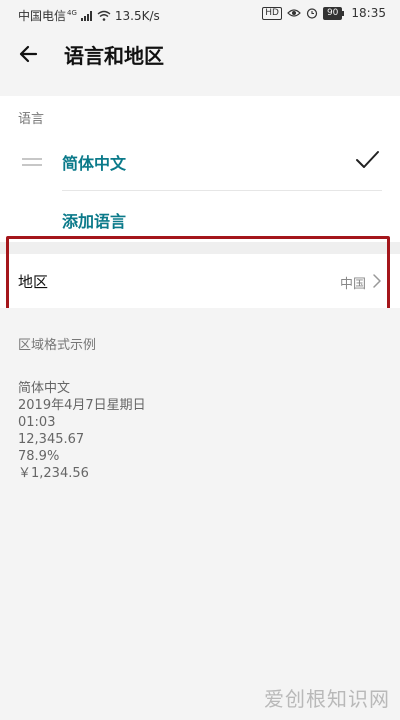 This screenshot has height=720, width=400. What do you see at coordinates (30, 54) in the screenshot?
I see `back-arrow-icon` at bounding box center [30, 54].